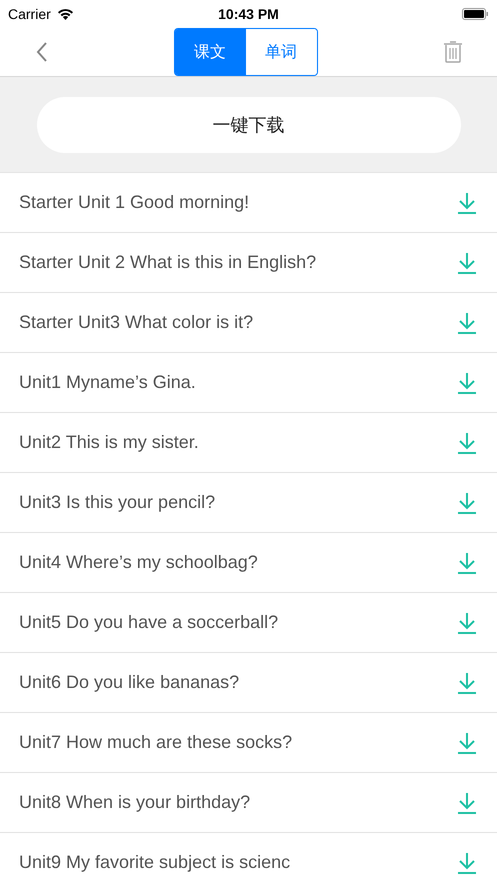 The height and width of the screenshot is (883, 497). What do you see at coordinates (129, 682) in the screenshot?
I see `lesson-title: Unit6 Do you like bananas?` at bounding box center [129, 682].